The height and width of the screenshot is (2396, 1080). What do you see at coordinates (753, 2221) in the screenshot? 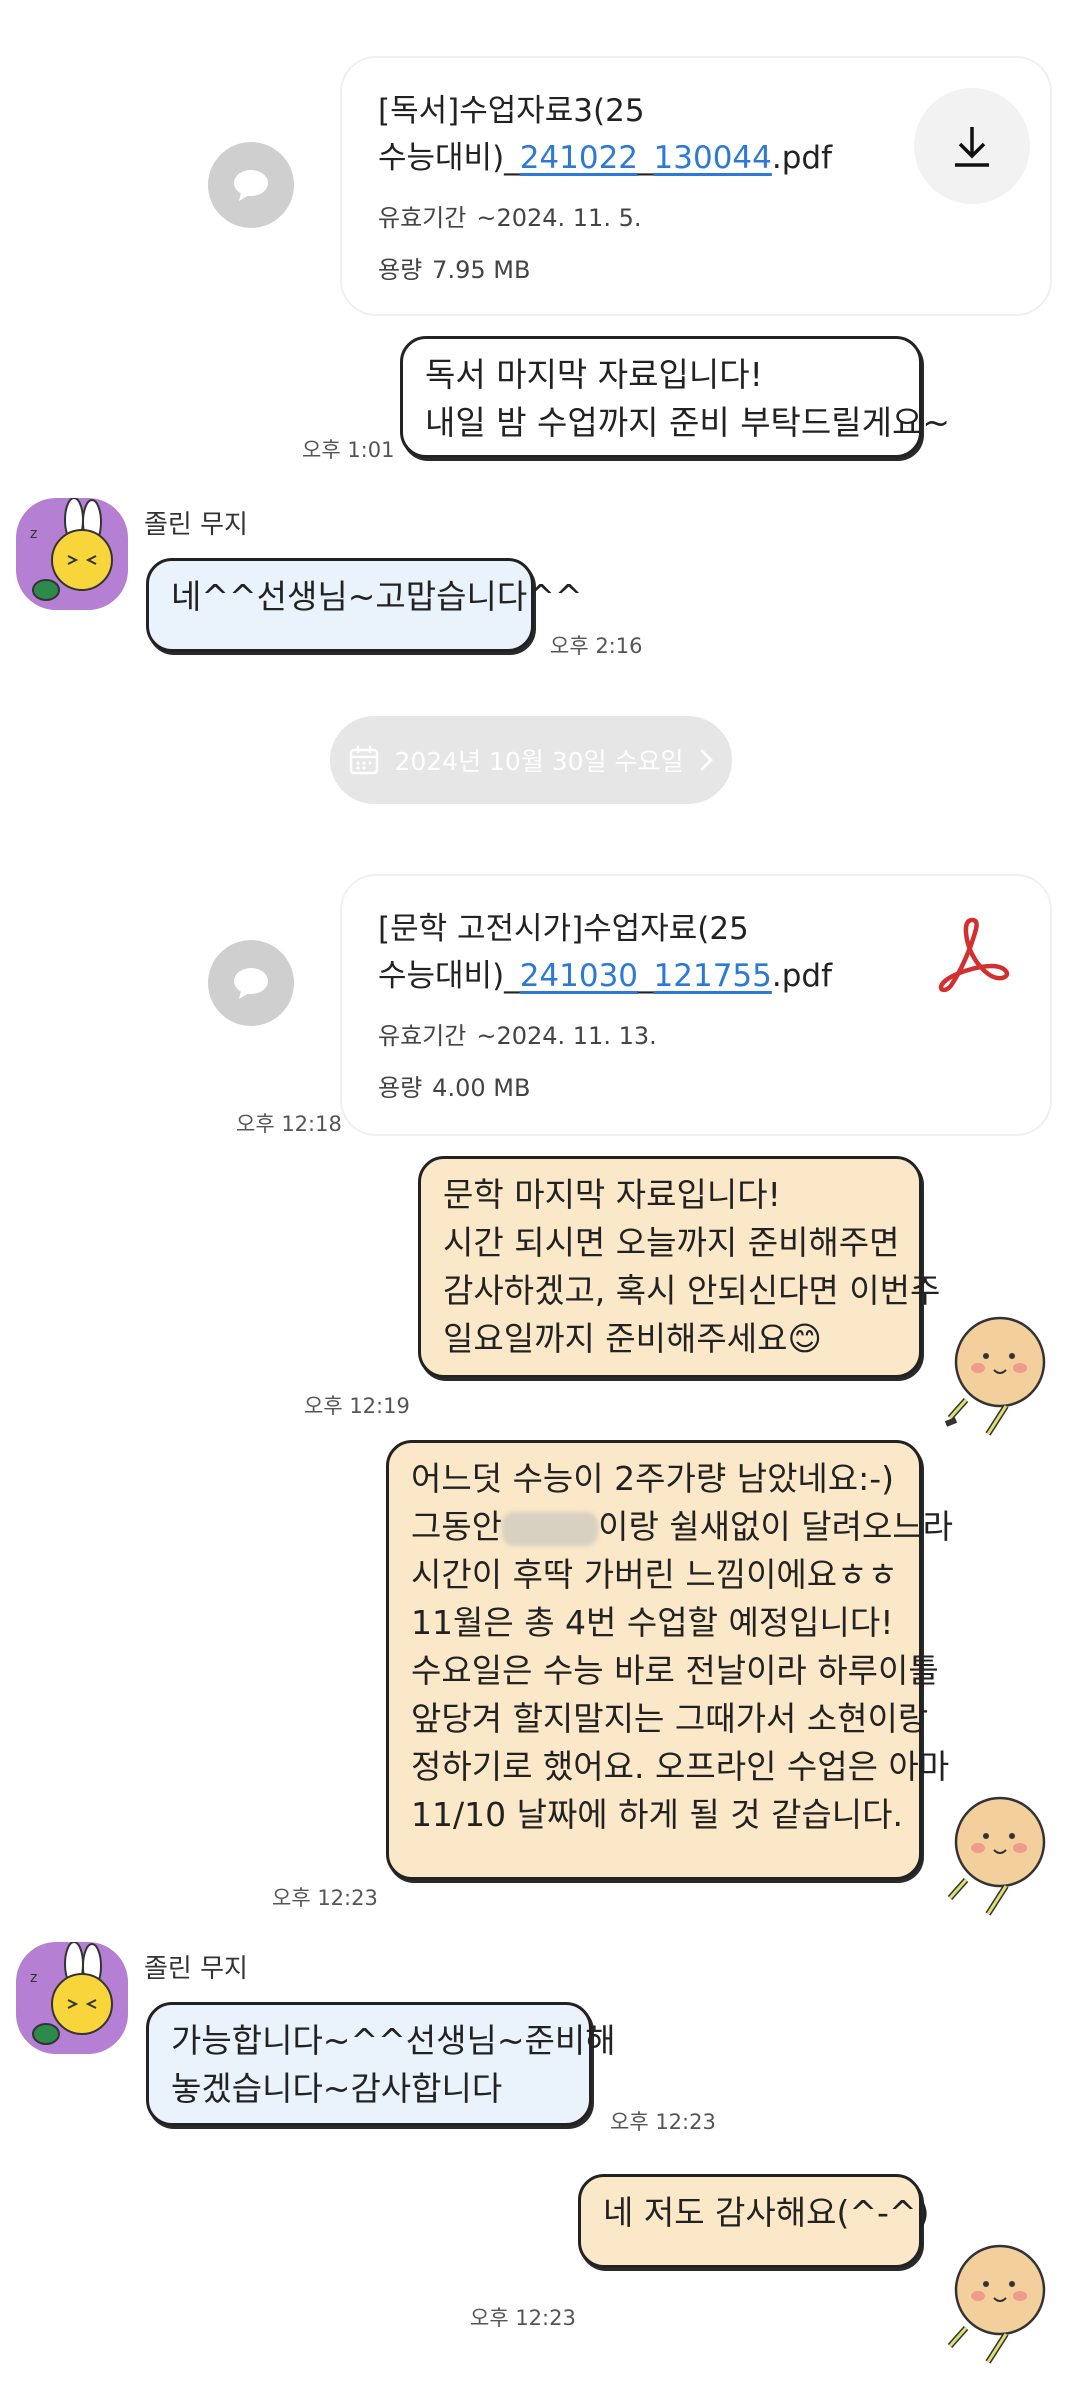
I see `message-bubble: 네 저도 감사해요(^-^)` at bounding box center [753, 2221].